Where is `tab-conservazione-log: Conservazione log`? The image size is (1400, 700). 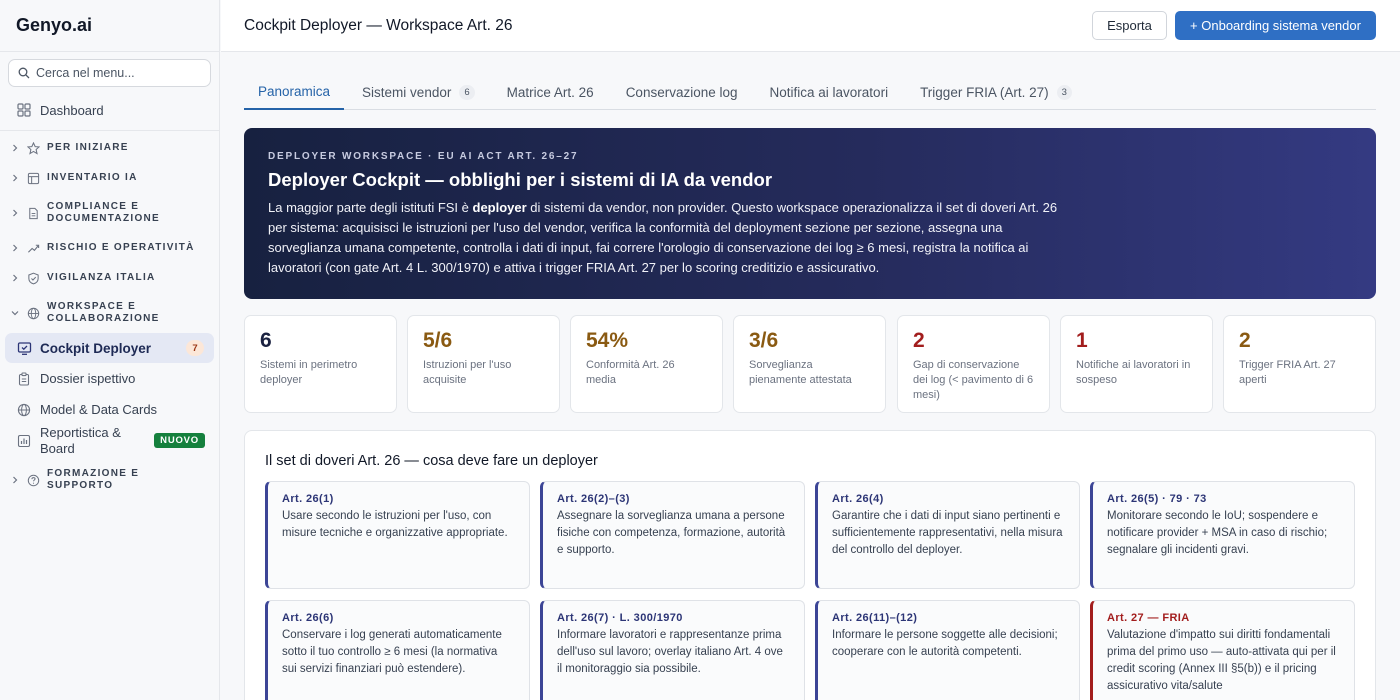 tab-conservazione-log: Conservazione log is located at coordinates (682, 92).